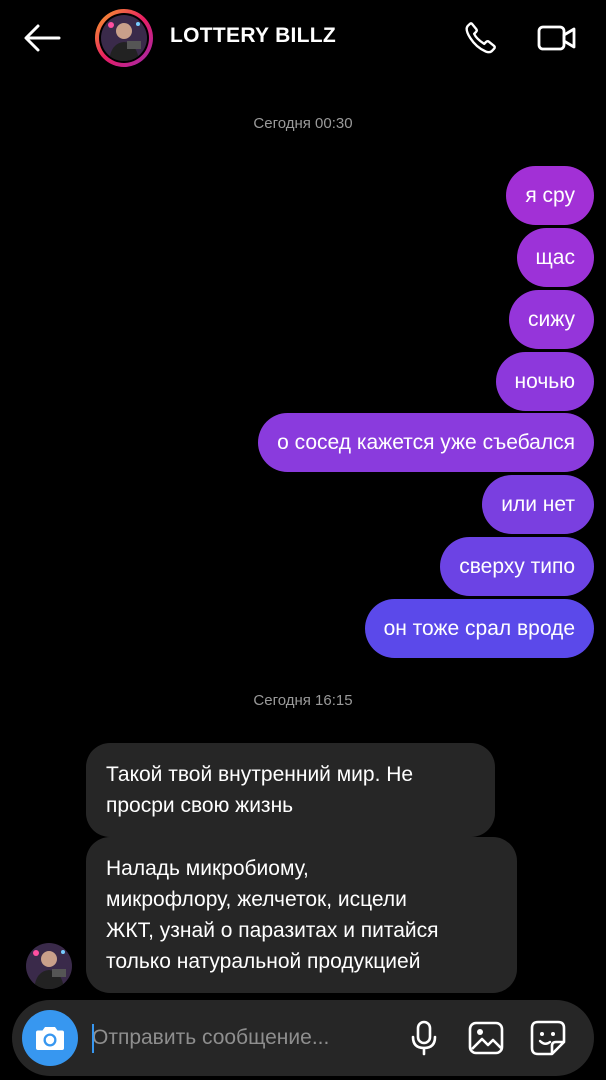  I want to click on text-caret, so click(93, 1038).